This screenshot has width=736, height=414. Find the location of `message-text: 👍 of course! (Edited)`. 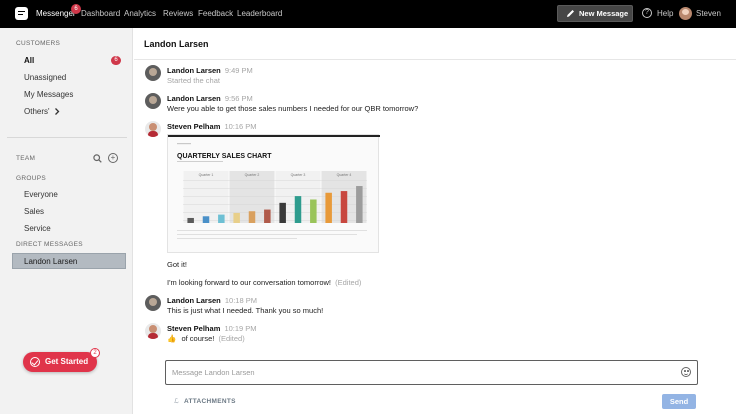

message-text: 👍 of course! (Edited) is located at coordinates (206, 338).